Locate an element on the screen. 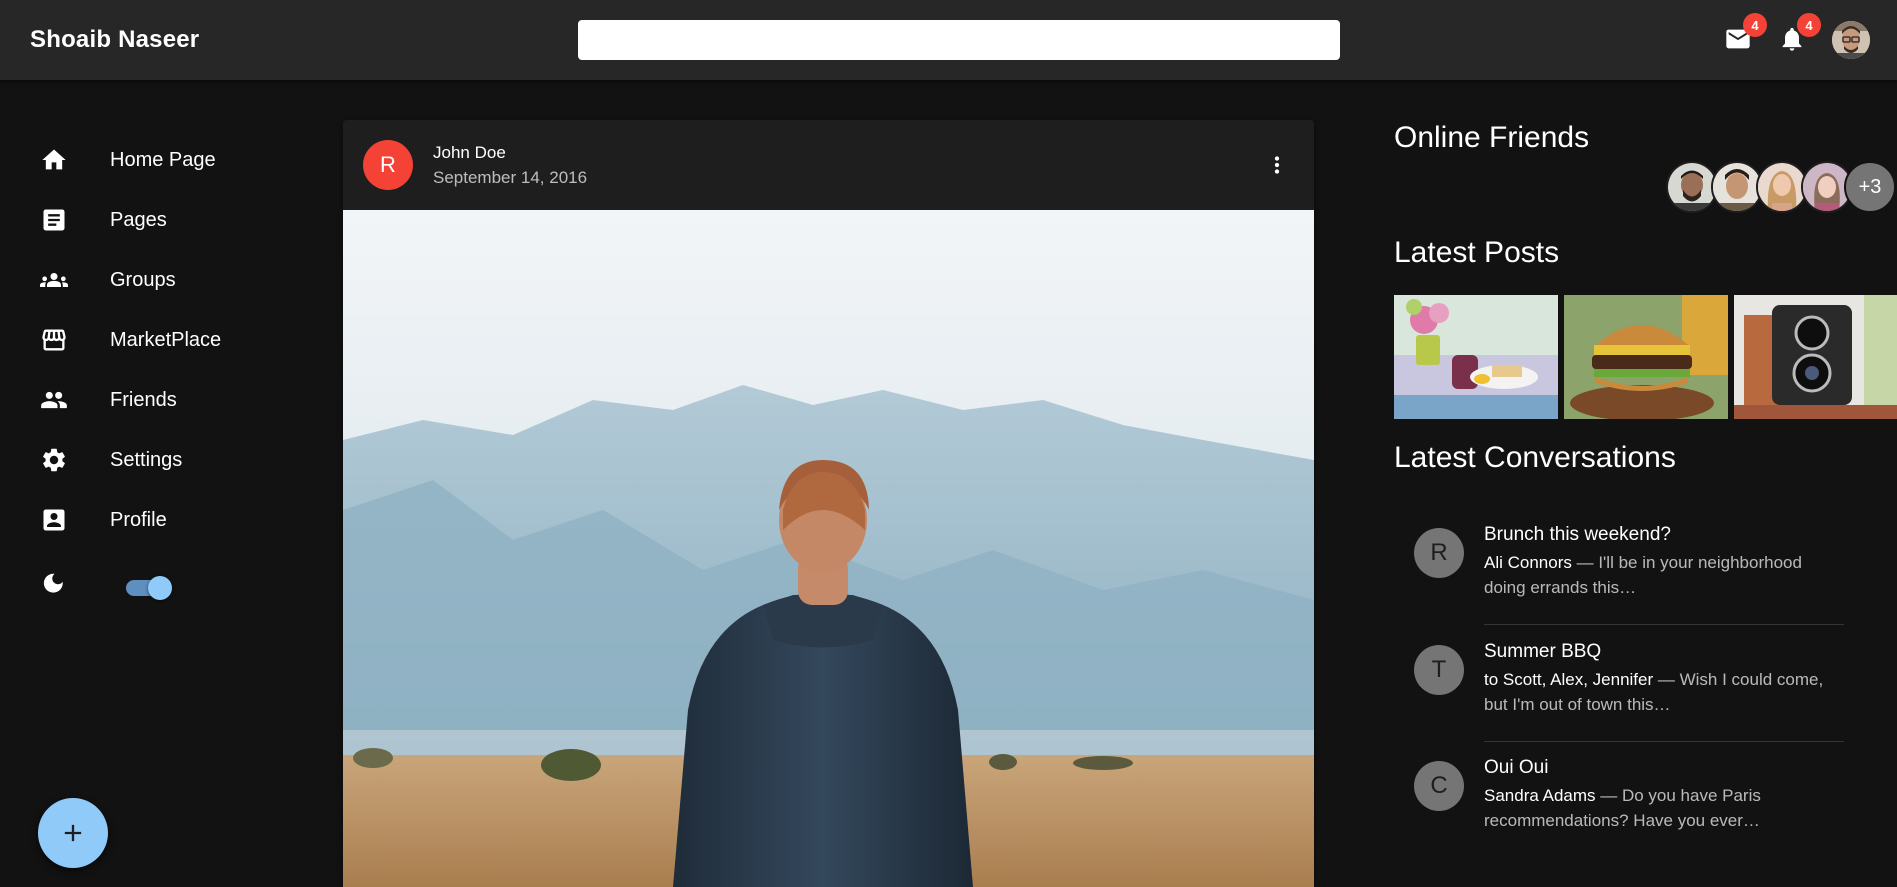 The width and height of the screenshot is (1897, 887). conversation-title: Brunch this weekend? is located at coordinates (1577, 534).